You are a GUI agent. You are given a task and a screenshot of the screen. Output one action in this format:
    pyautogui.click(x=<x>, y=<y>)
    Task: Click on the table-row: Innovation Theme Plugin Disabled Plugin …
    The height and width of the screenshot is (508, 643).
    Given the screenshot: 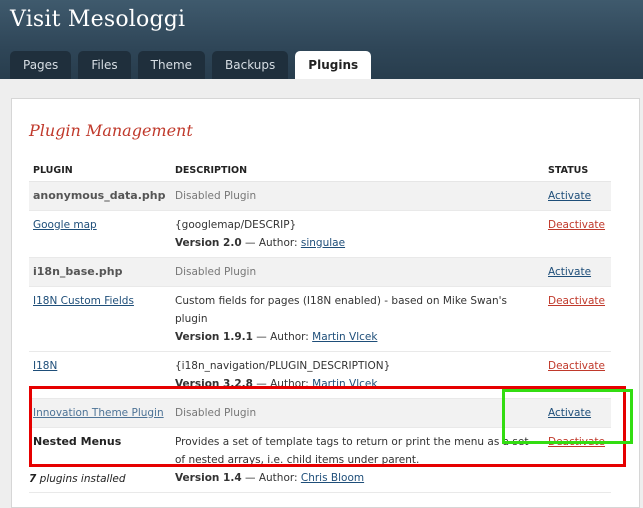 What is the action you would take?
    pyautogui.click(x=320, y=413)
    